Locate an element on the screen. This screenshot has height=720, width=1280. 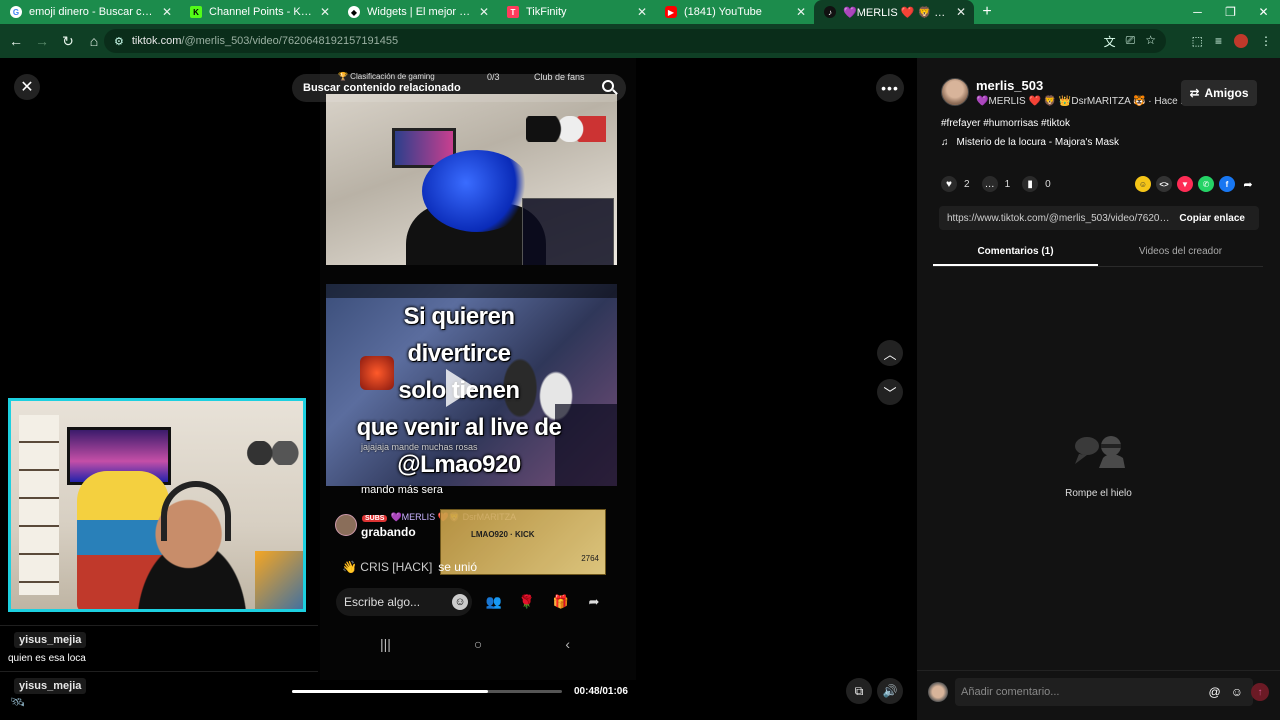
related-search-bar: Buscar contenido relacionado is located at coordinates (459, 88).